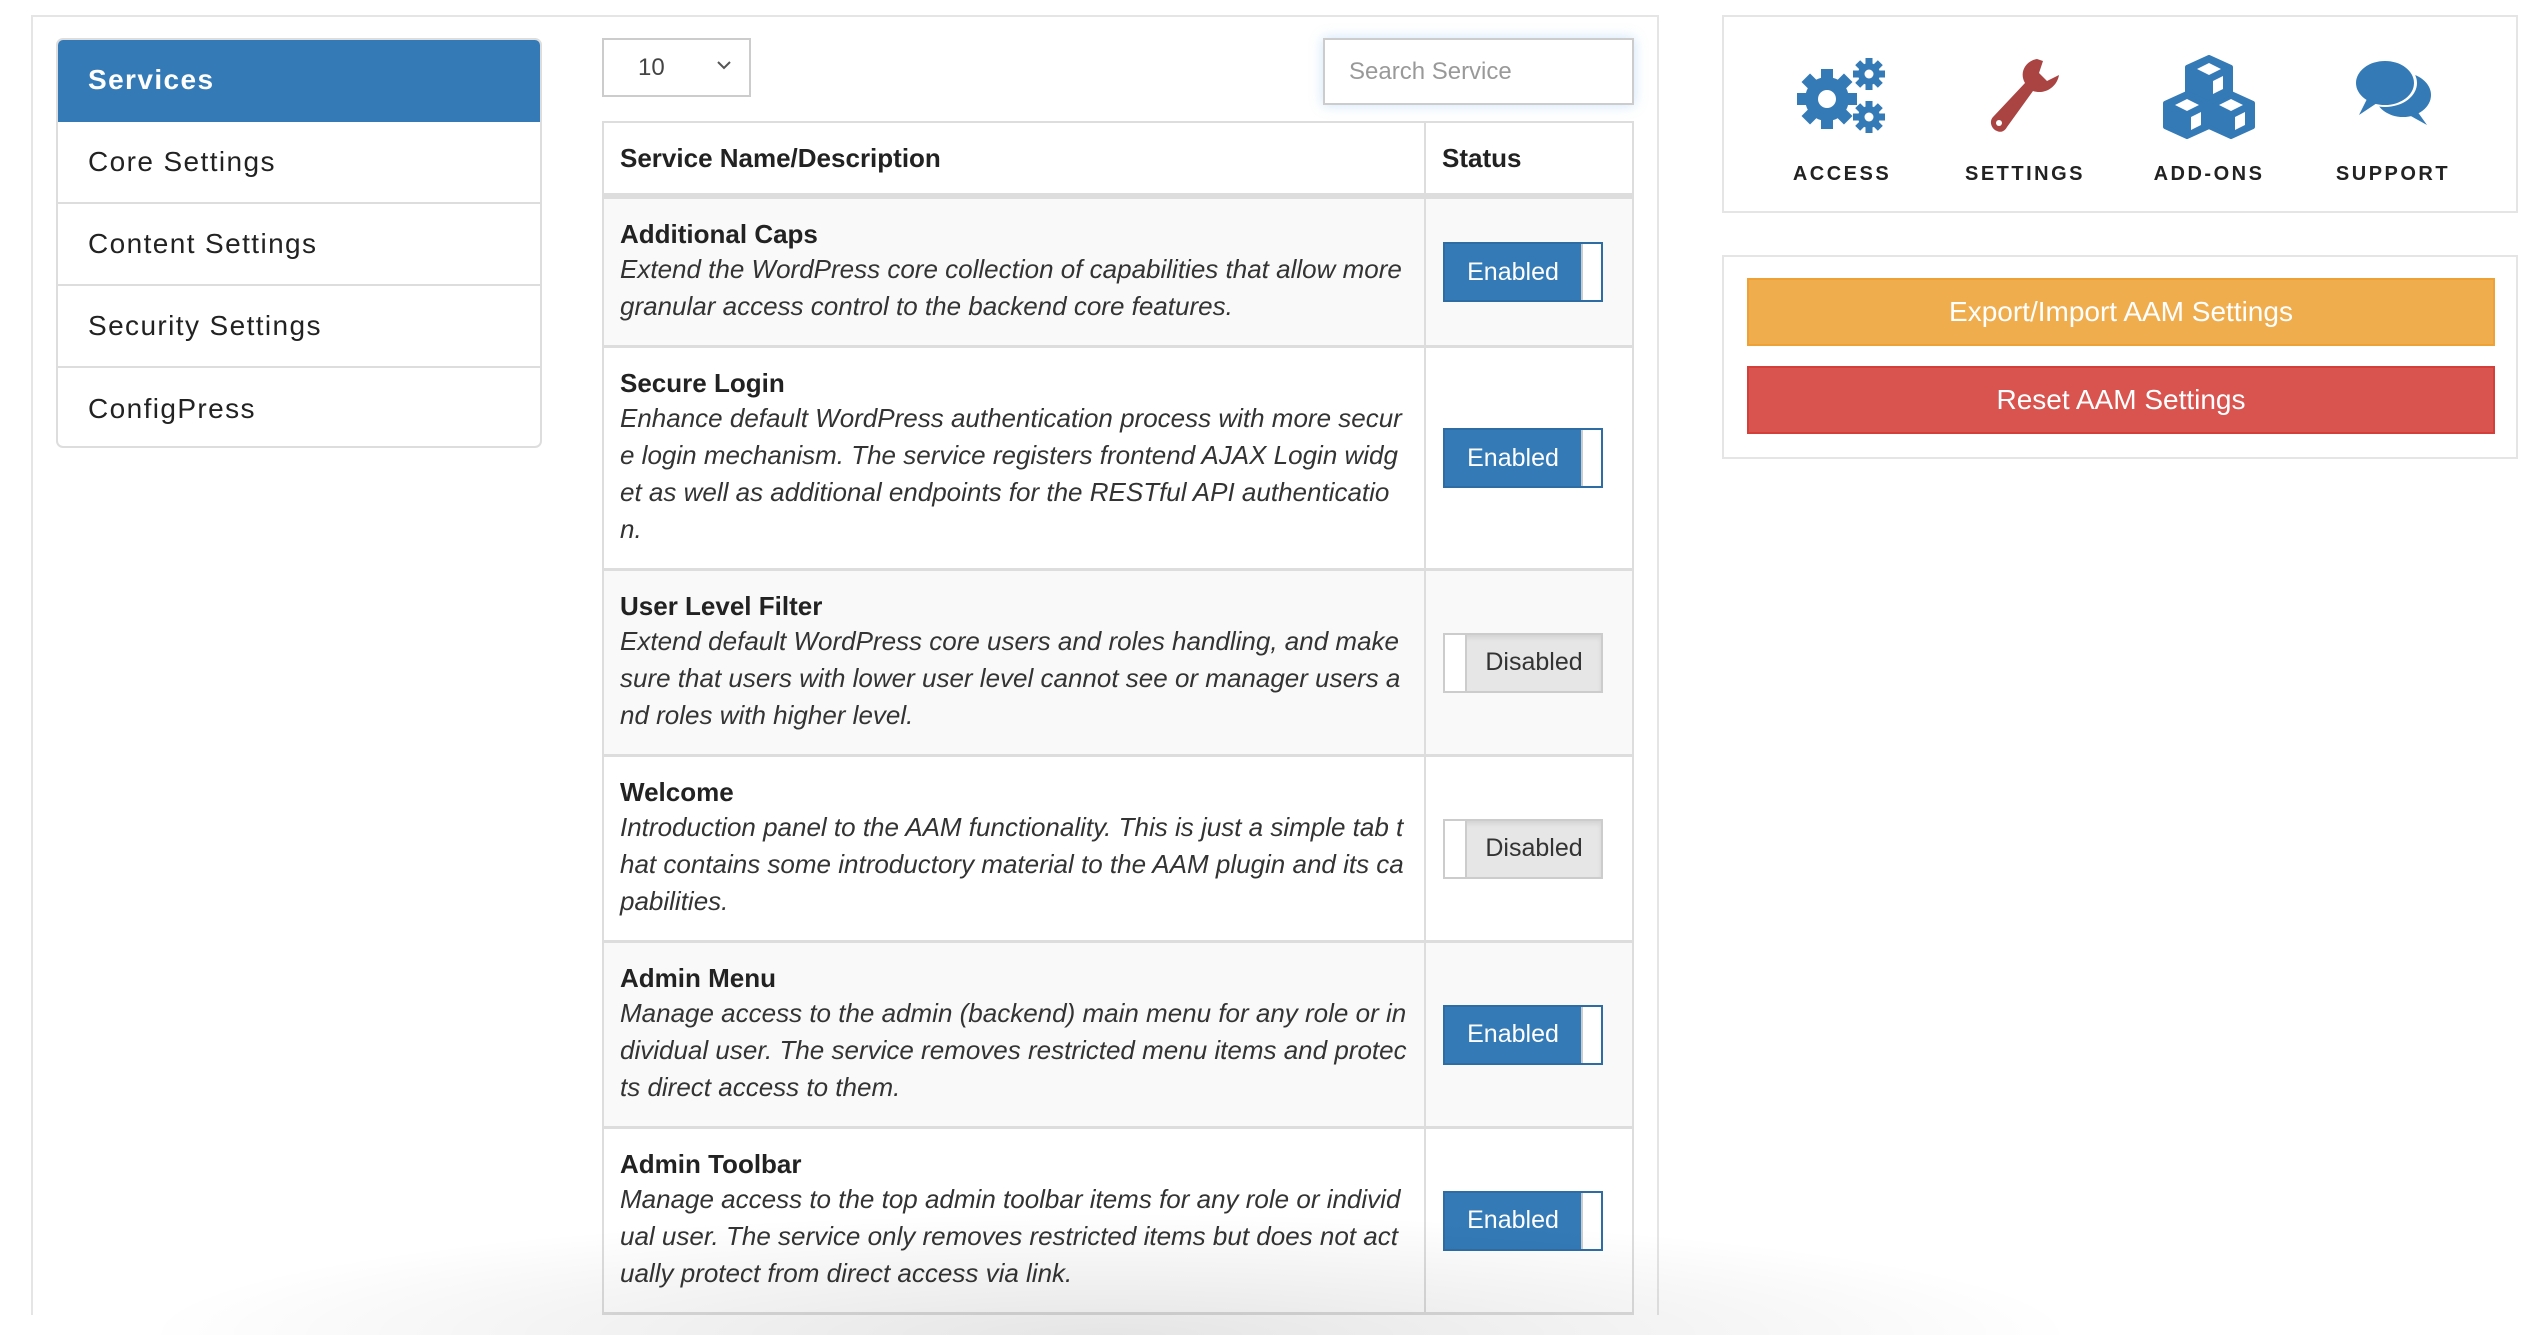  What do you see at coordinates (2209, 97) in the screenshot?
I see `cubes-icon` at bounding box center [2209, 97].